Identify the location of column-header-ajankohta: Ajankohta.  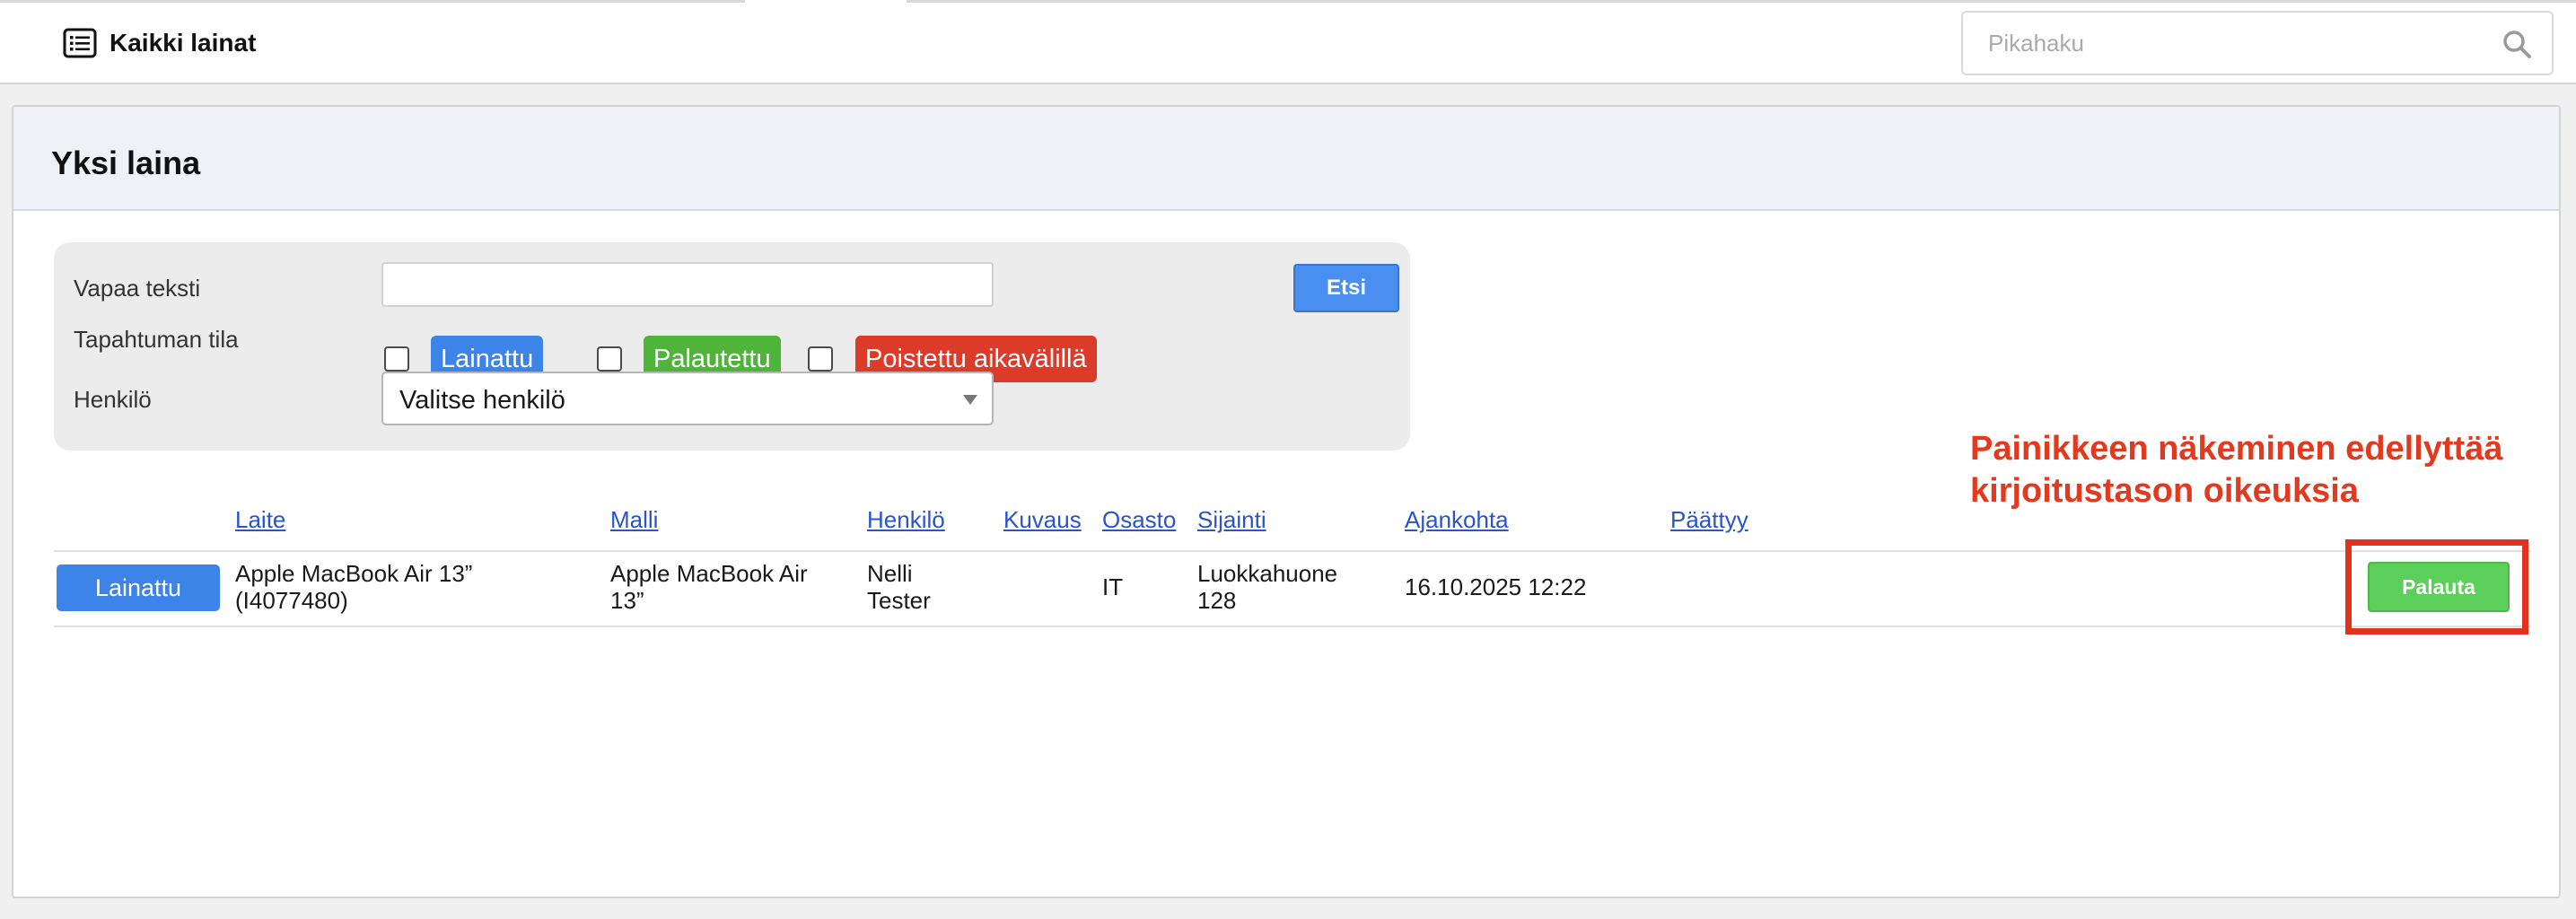
(1457, 520).